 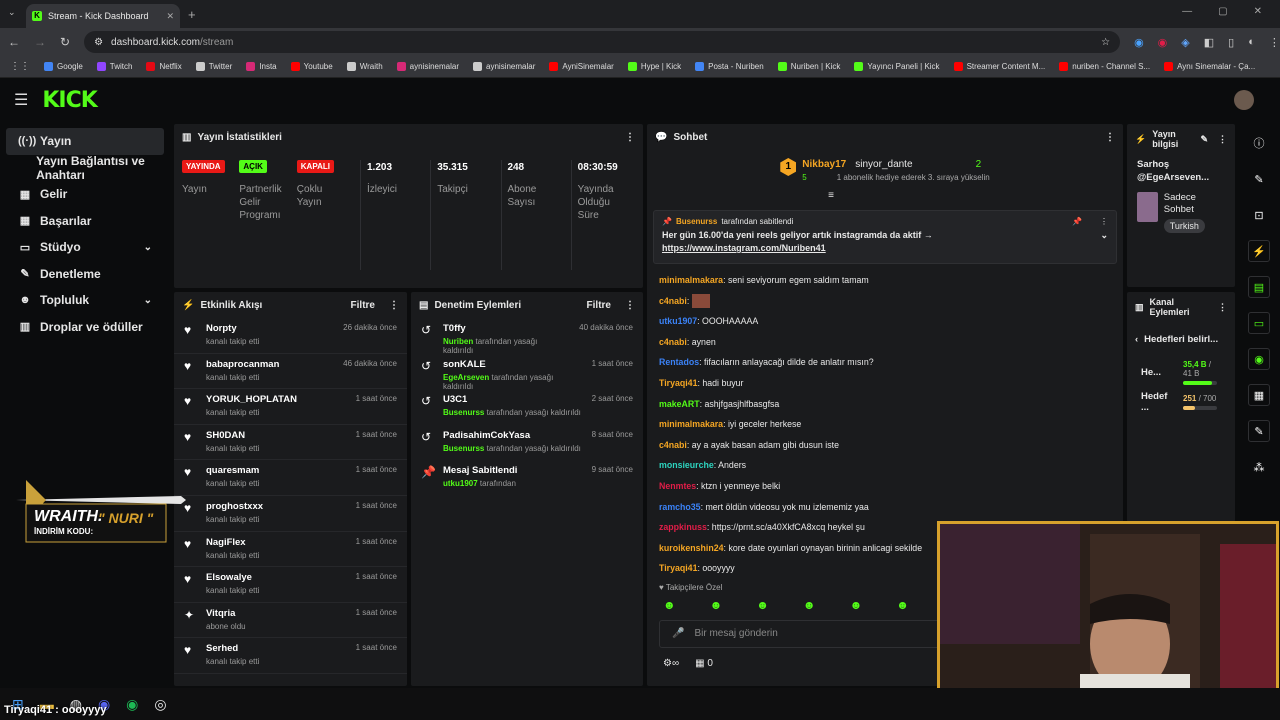 I want to click on back-chevron-icon: ‹, so click(x=1136, y=339).